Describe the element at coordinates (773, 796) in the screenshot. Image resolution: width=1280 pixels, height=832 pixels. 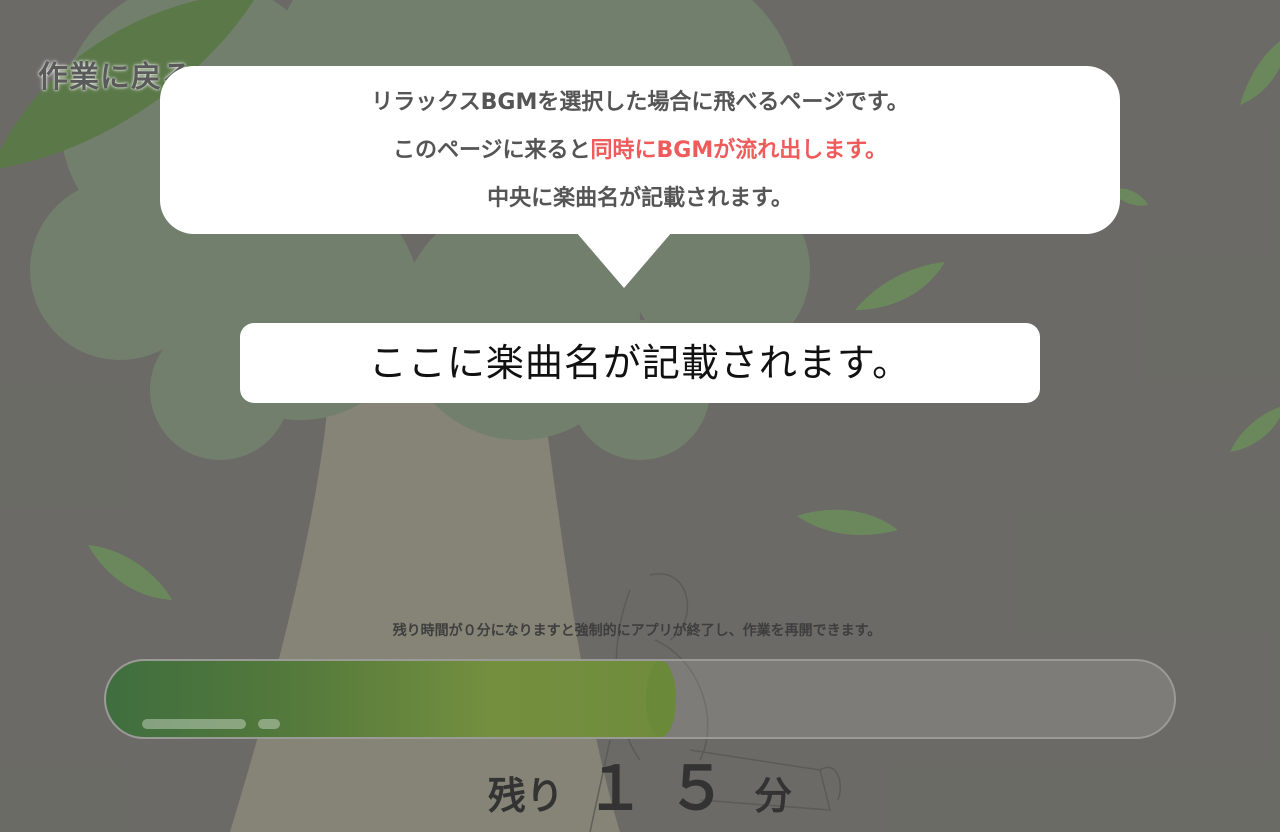
I see `remaining-unit: 分` at that location.